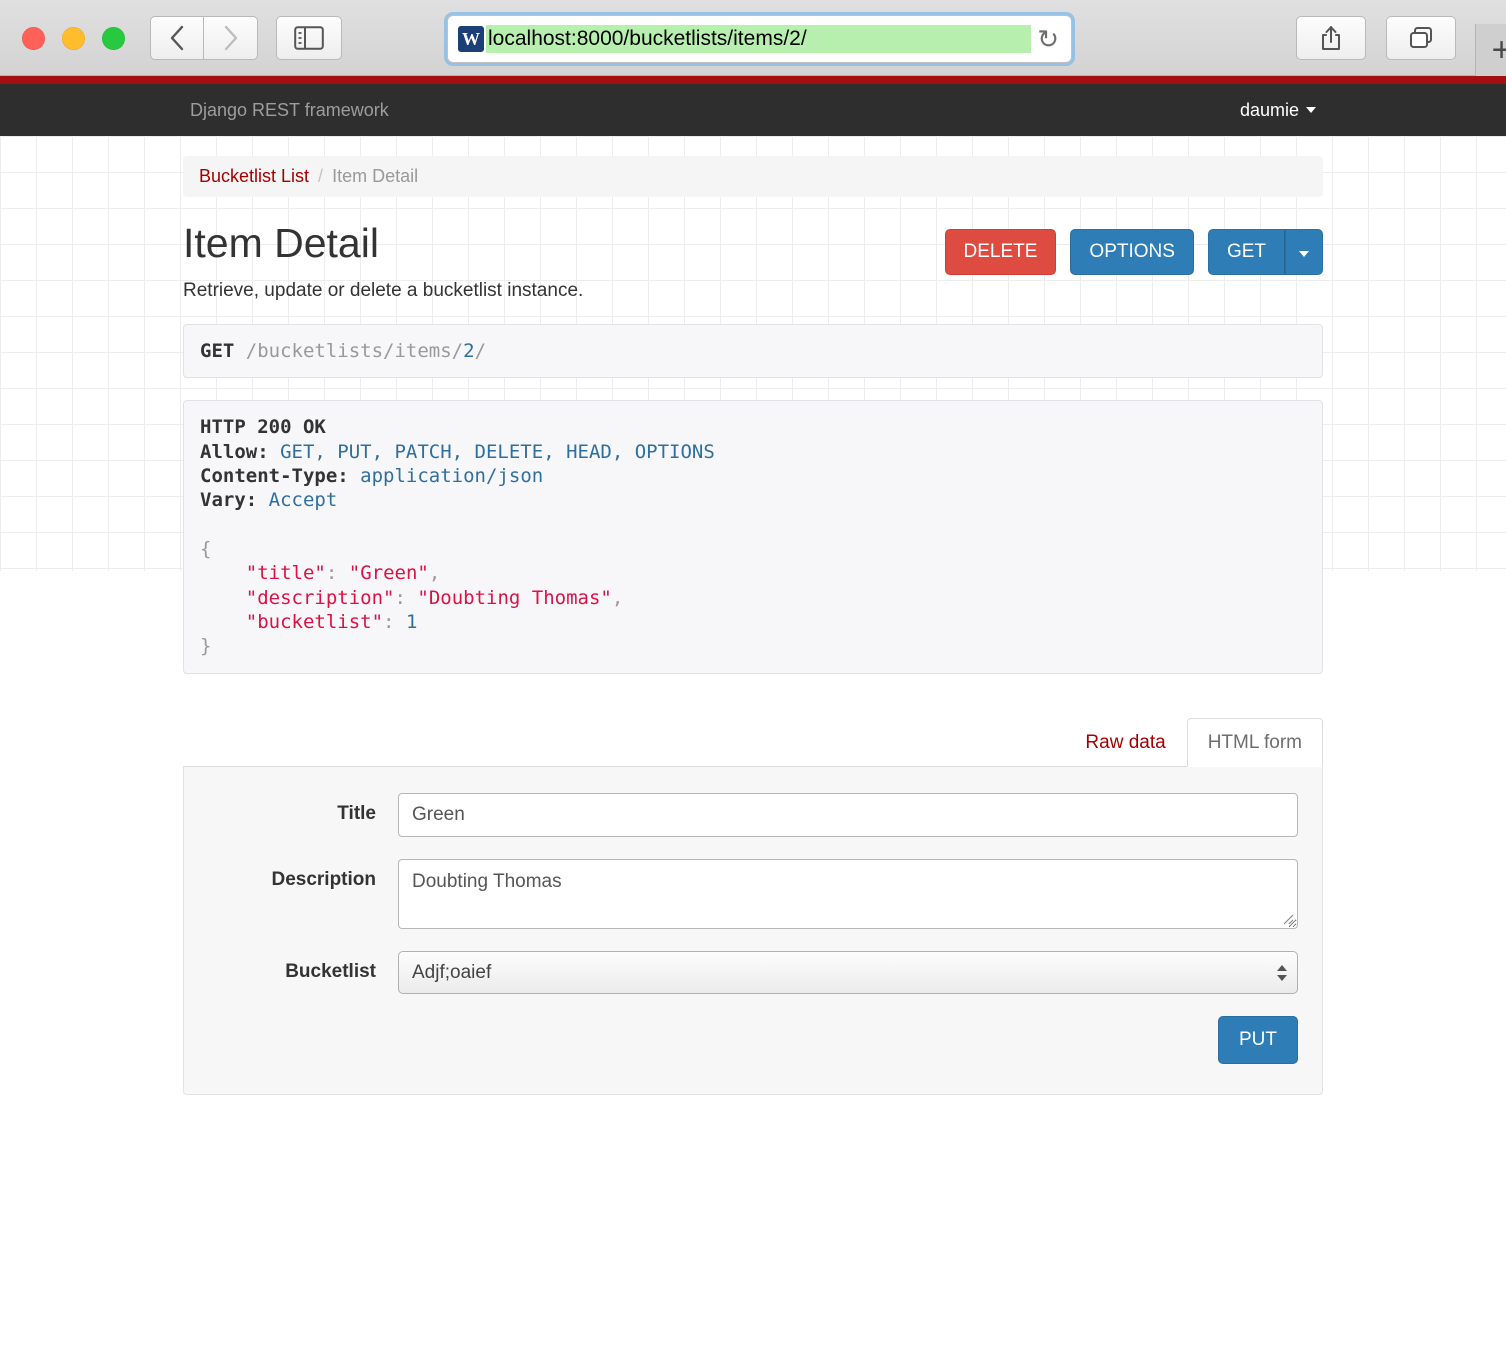  I want to click on title-input, so click(848, 815).